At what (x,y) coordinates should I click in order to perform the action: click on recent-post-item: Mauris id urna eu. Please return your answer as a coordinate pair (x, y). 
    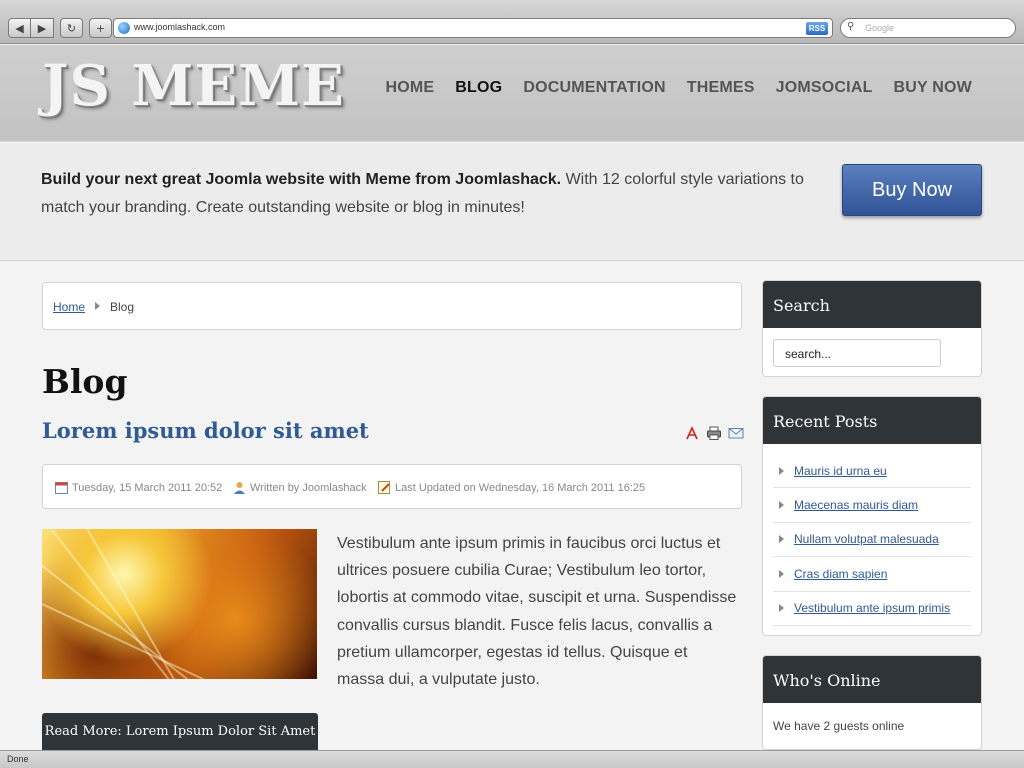
    Looking at the image, I should click on (872, 471).